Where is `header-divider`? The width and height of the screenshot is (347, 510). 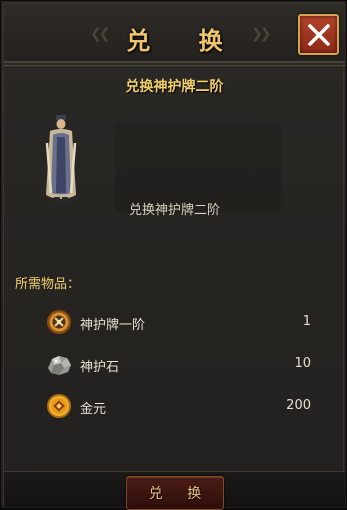
header-divider is located at coordinates (174, 66).